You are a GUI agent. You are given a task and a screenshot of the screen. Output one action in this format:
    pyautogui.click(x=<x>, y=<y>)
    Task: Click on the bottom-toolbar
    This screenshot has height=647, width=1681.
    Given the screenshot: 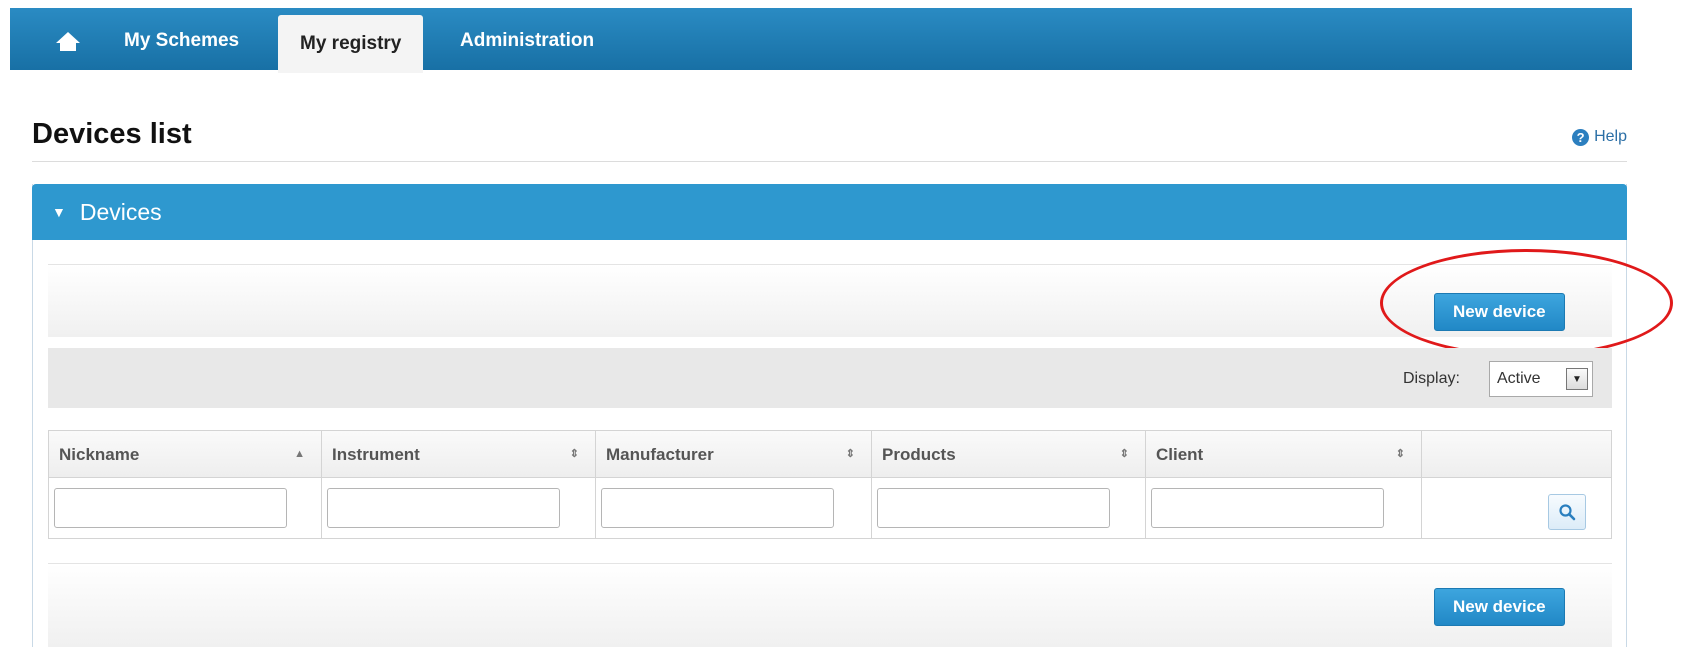 What is the action you would take?
    pyautogui.click(x=830, y=605)
    